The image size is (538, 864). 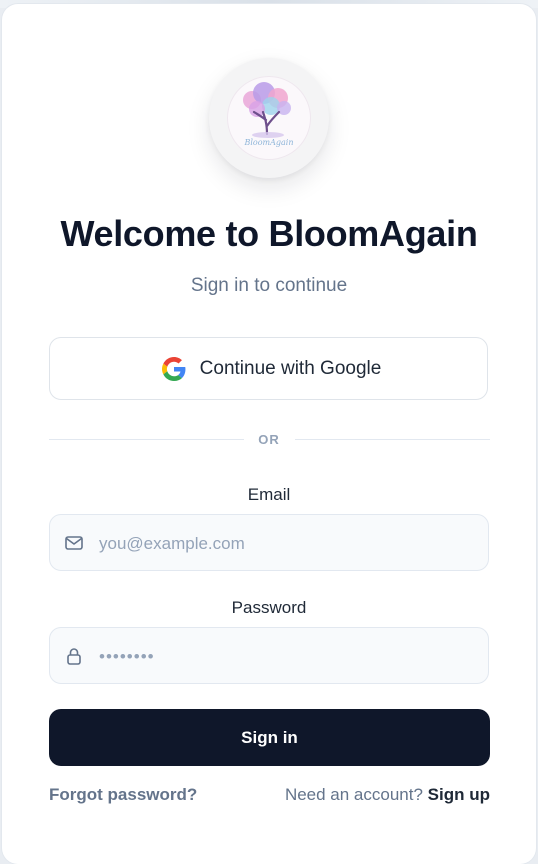 I want to click on signup-prompt: Need an account? Sign up, so click(x=387, y=795).